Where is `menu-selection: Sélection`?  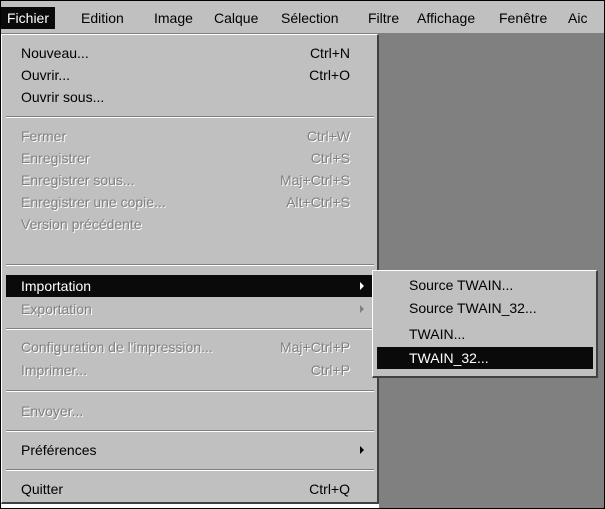
menu-selection: Sélection is located at coordinates (310, 18).